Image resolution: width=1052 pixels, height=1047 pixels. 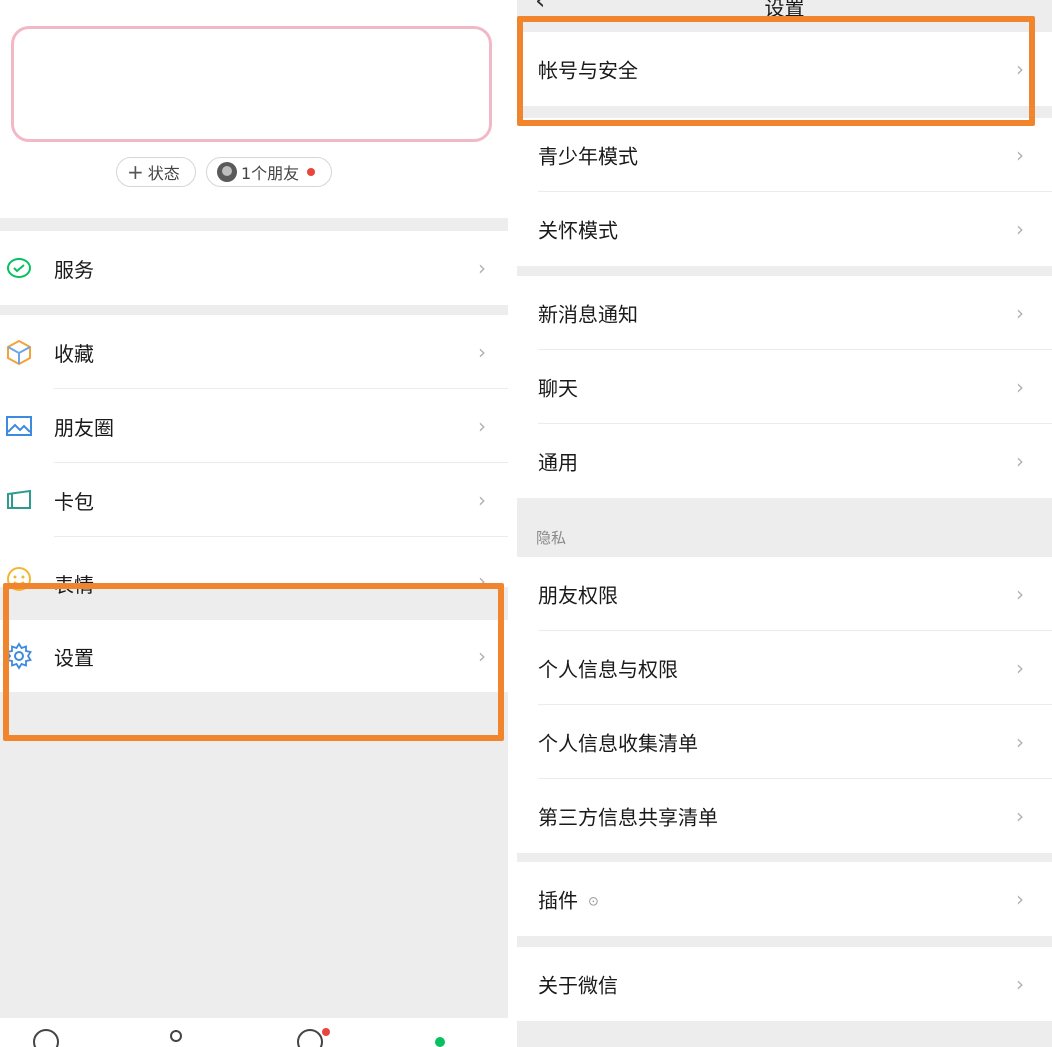 I want to click on settings-group-general: 新消息通知 › 聊天 › 通用 ›, so click(x=784, y=387).